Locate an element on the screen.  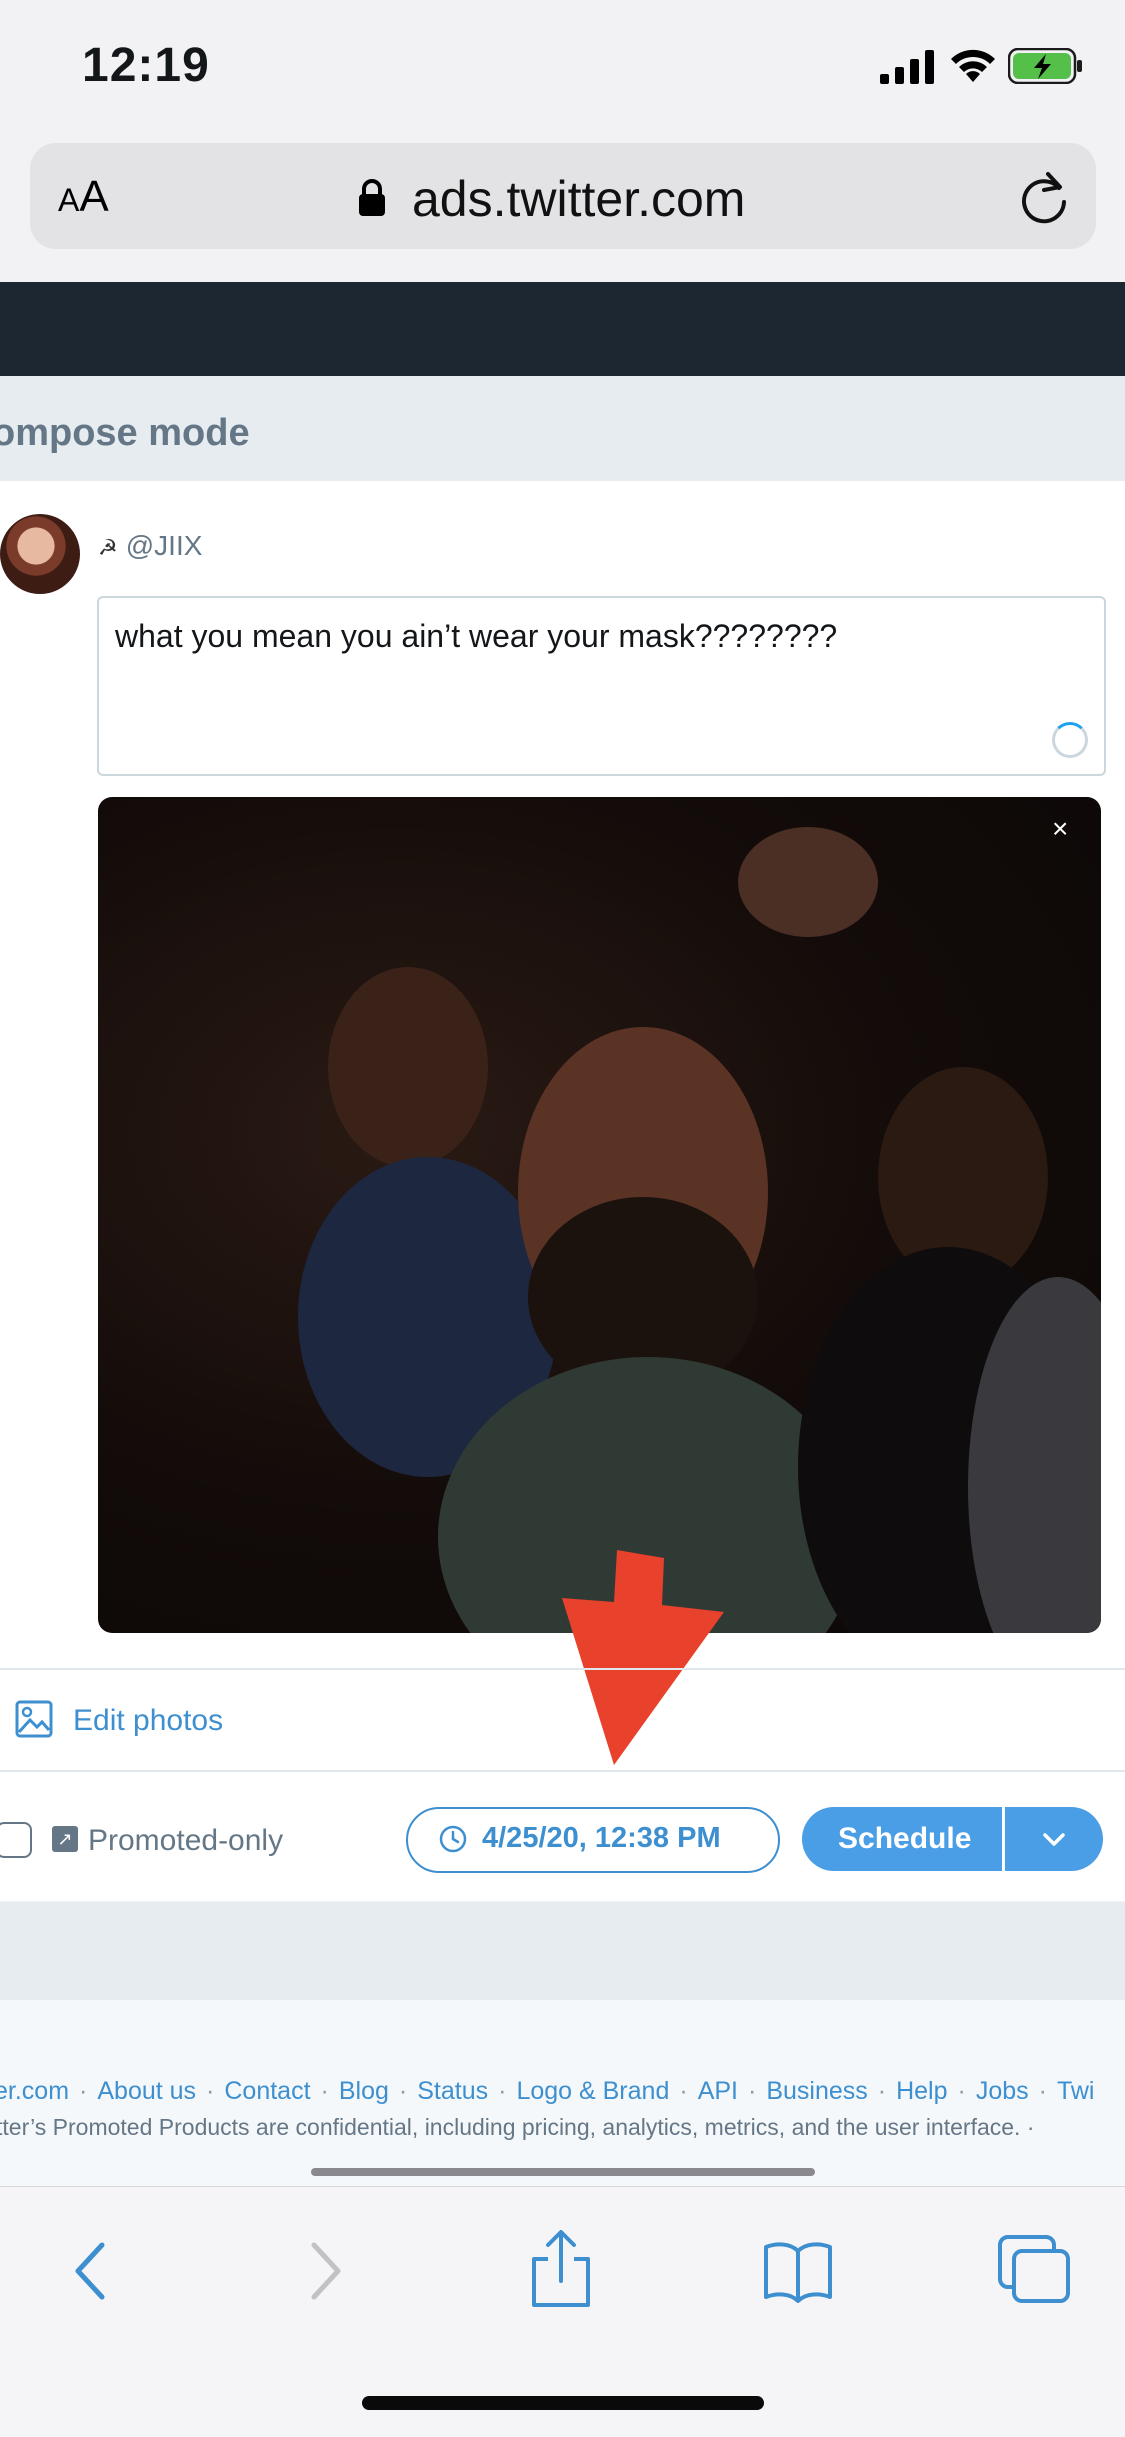
chevron-down-icon is located at coordinates (1054, 1839).